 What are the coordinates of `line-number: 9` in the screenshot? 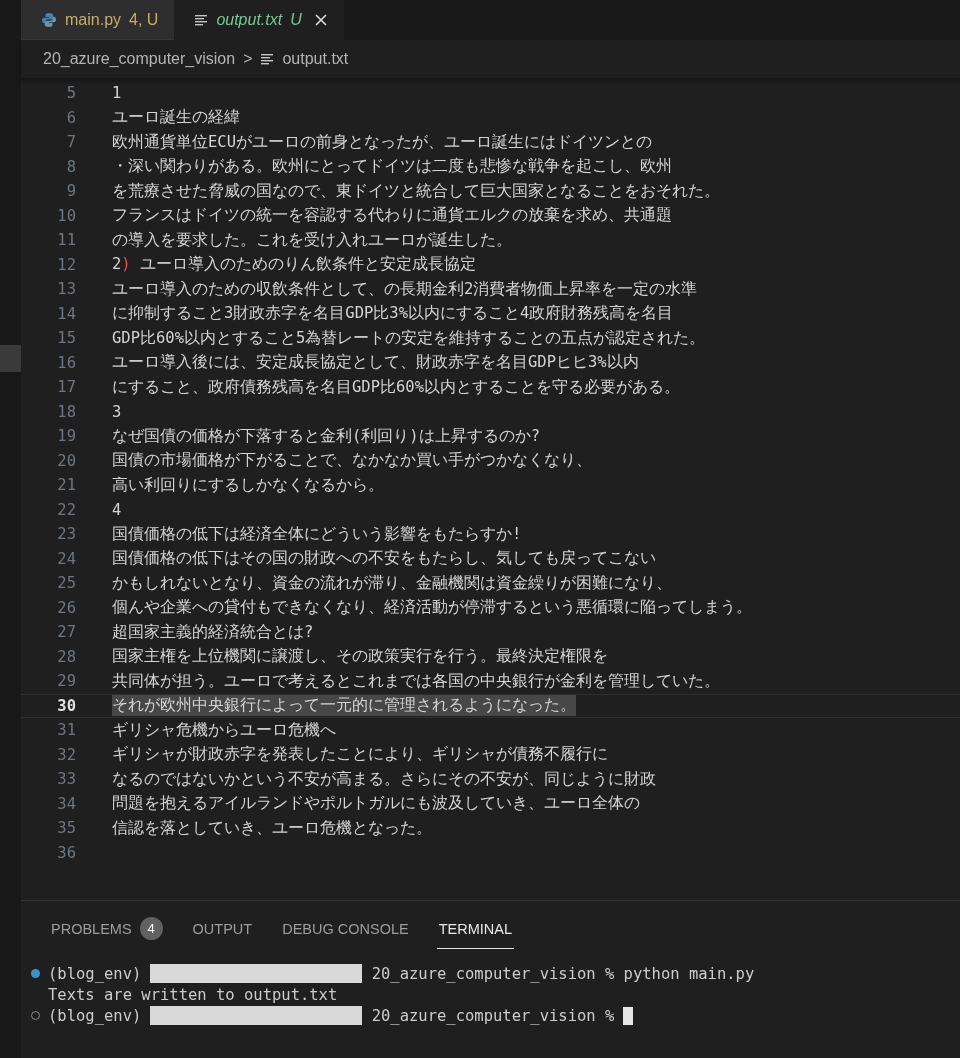 It's located at (70, 191).